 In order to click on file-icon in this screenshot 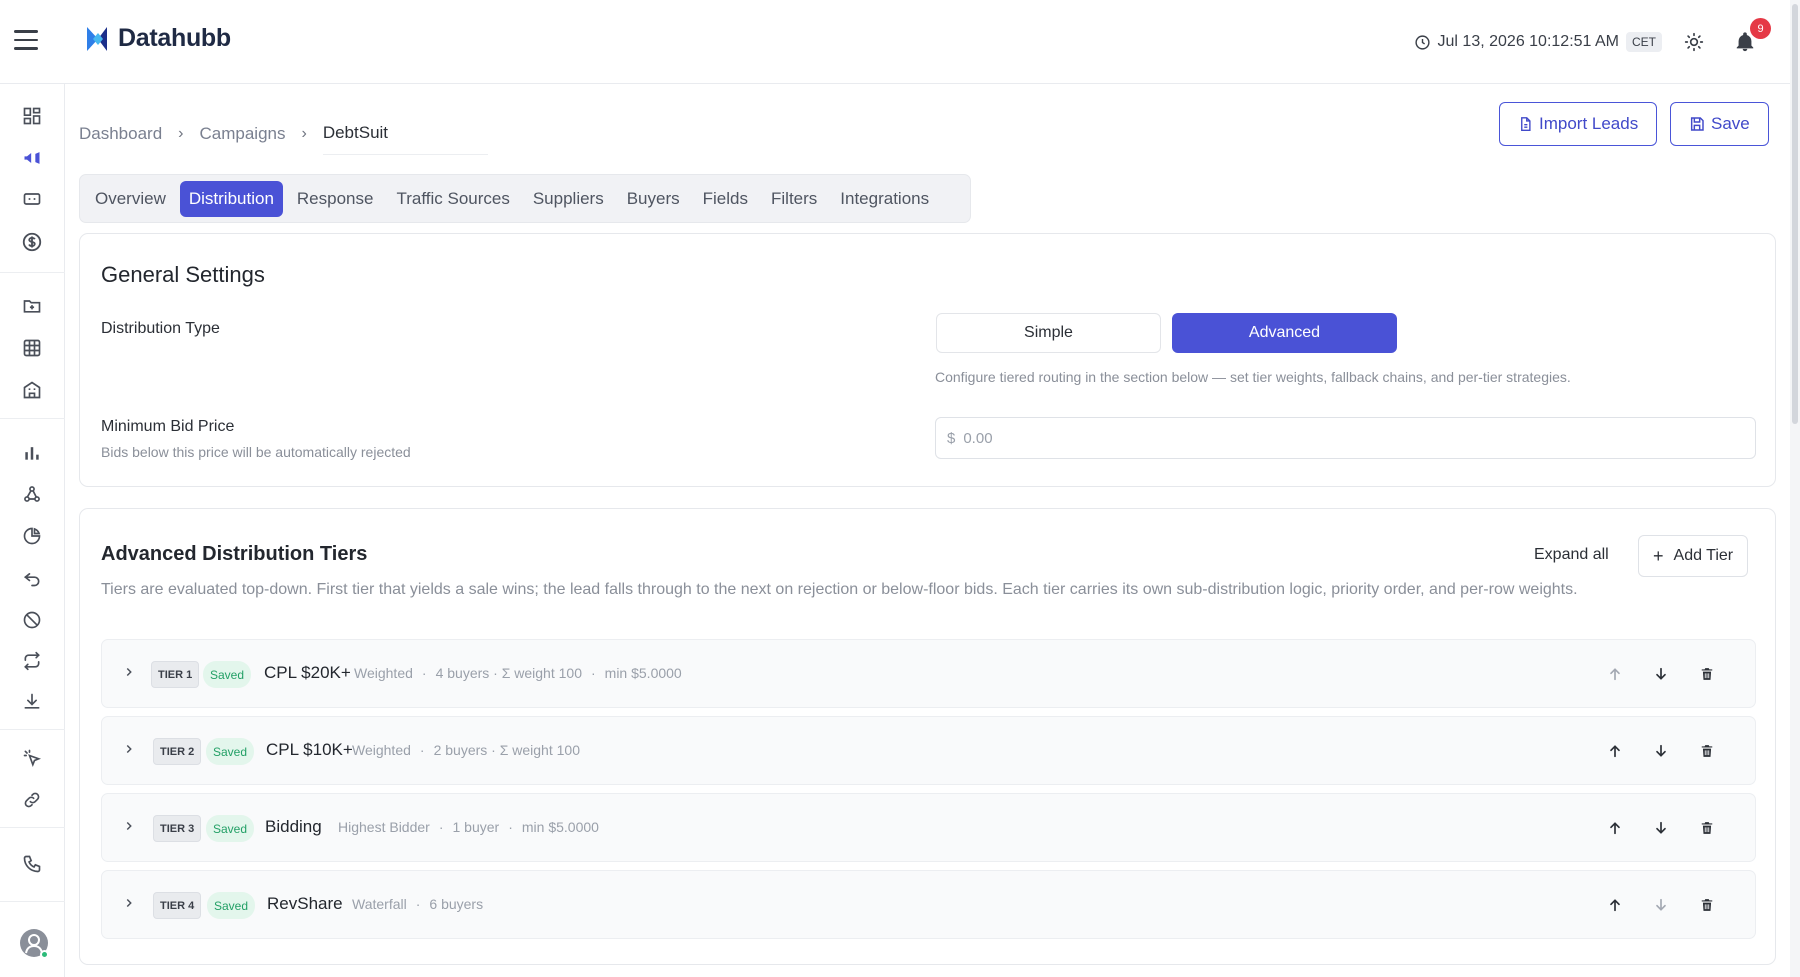, I will do `click(1526, 124)`.